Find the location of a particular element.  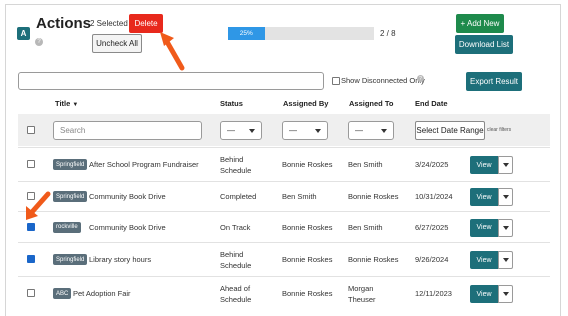

row-status: Completed is located at coordinates (238, 196).